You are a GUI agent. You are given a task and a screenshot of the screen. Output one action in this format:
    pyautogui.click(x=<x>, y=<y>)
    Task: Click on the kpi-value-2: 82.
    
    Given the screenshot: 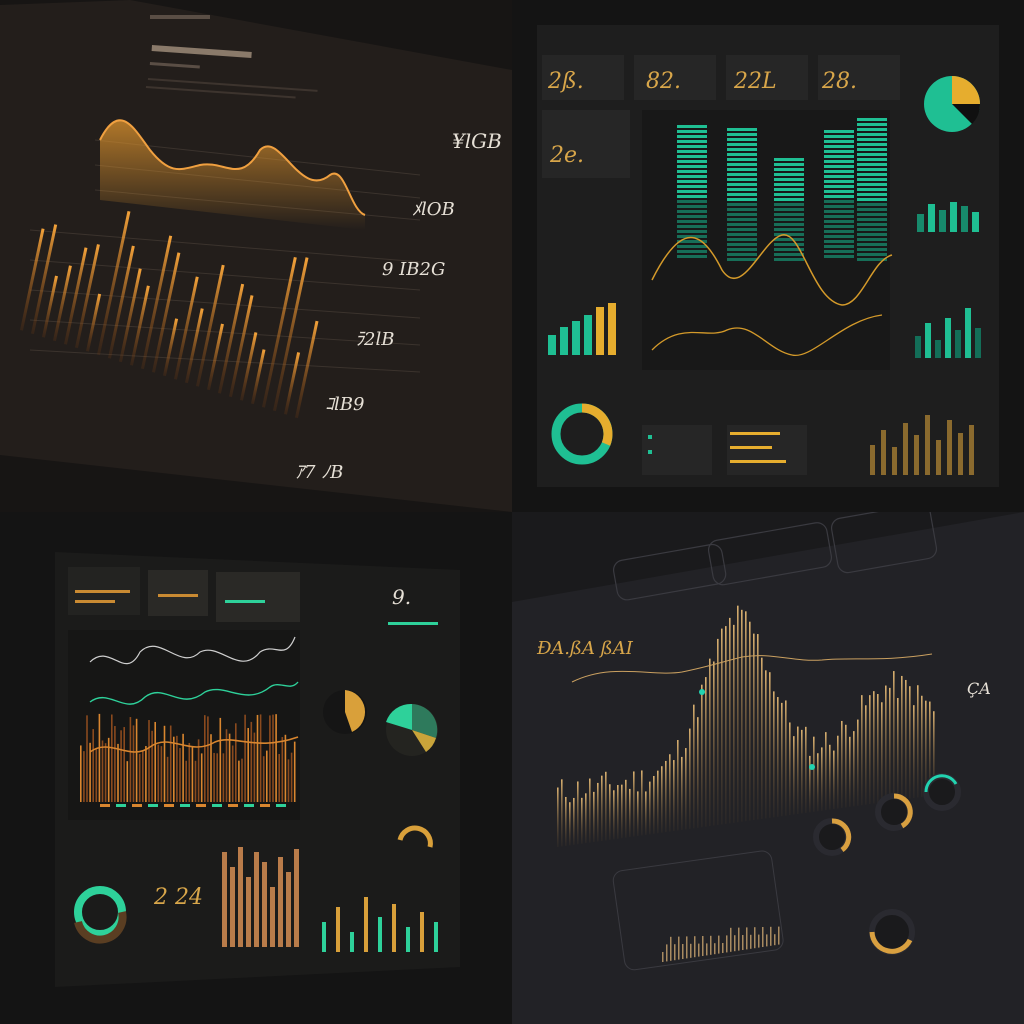 What is the action you would take?
    pyautogui.click(x=663, y=81)
    